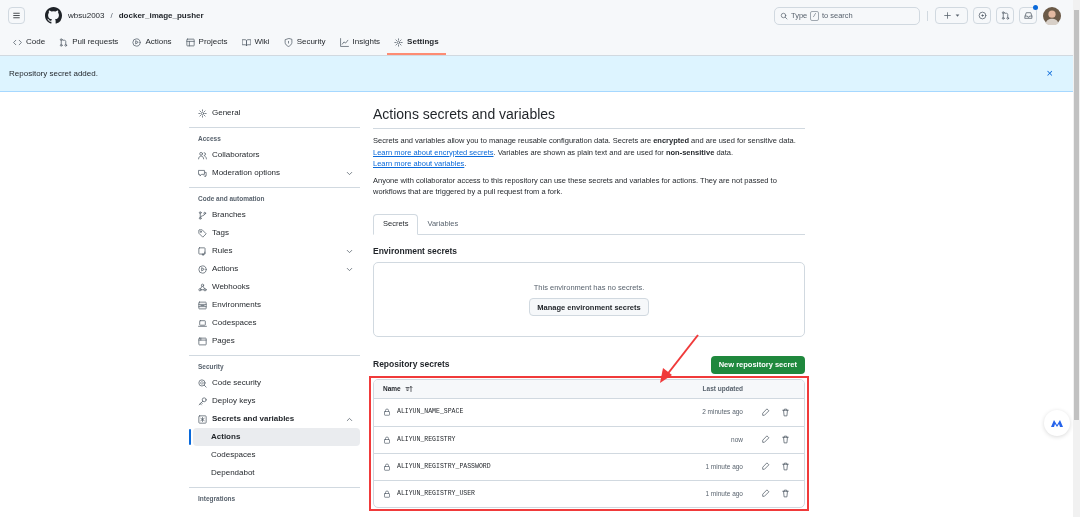 Image resolution: width=1080 pixels, height=517 pixels. I want to click on sidebar-item: Webhooks, so click(276, 287).